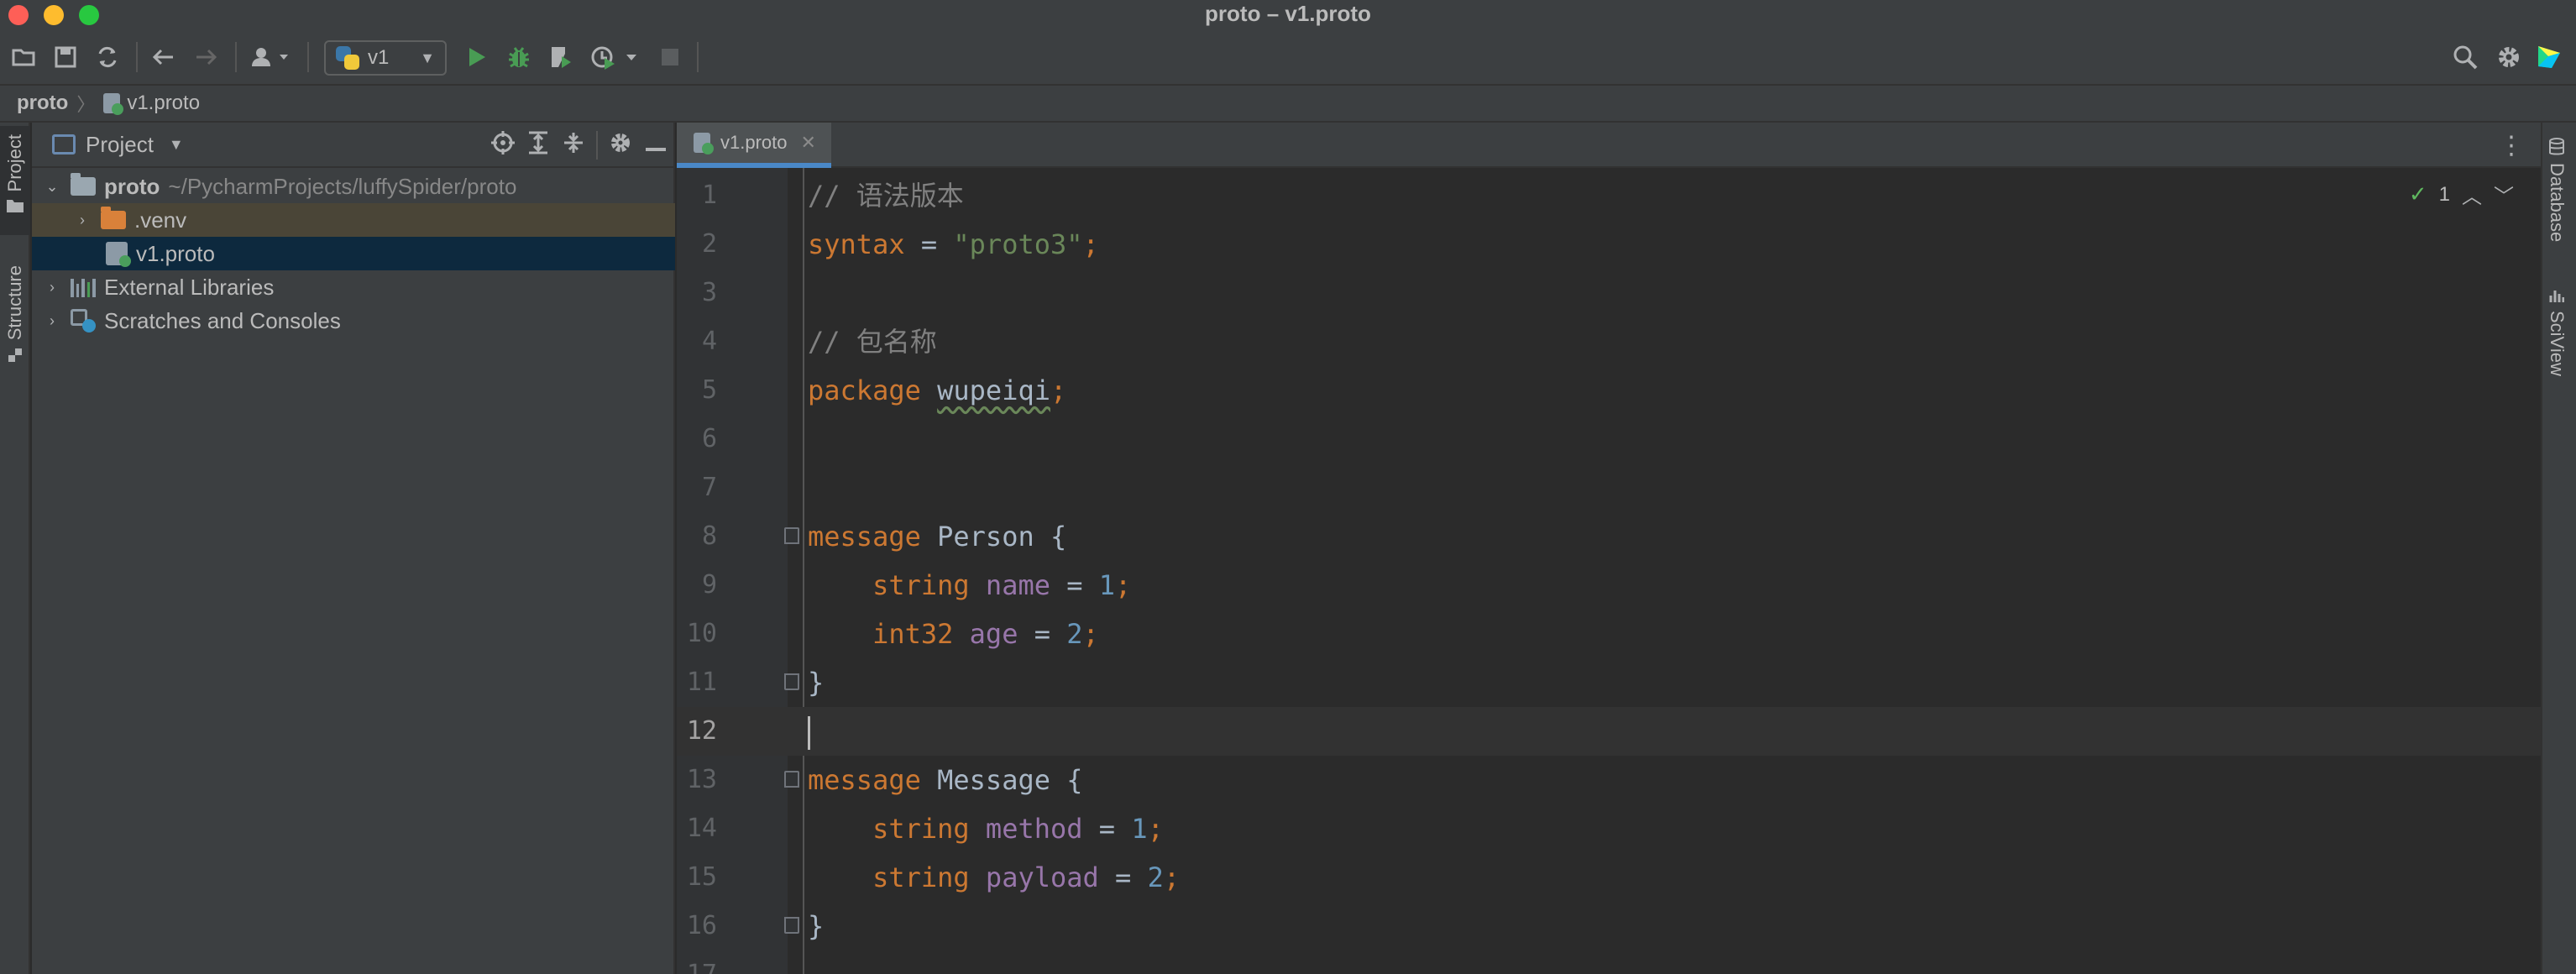 The height and width of the screenshot is (974, 2576). Describe the element at coordinates (709, 488) in the screenshot. I see `line-number: 7` at that location.